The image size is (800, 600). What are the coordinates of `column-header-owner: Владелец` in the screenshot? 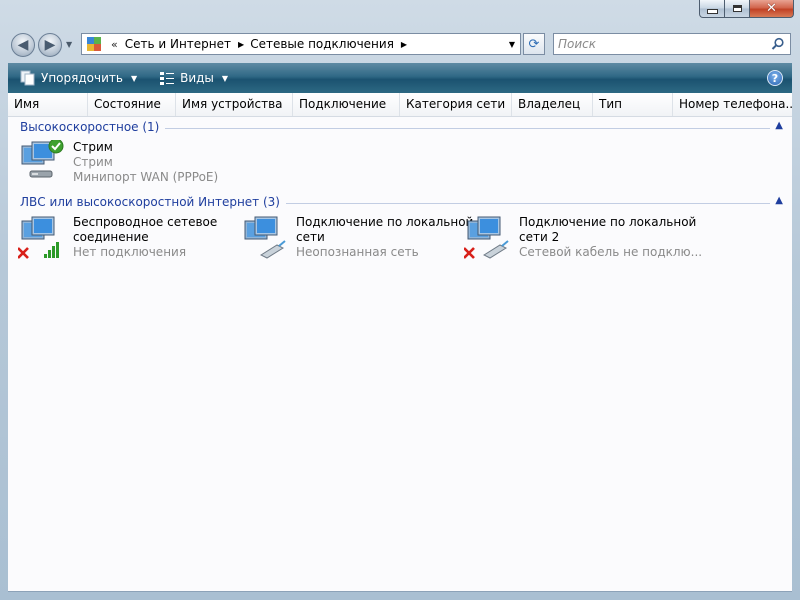 It's located at (552, 104).